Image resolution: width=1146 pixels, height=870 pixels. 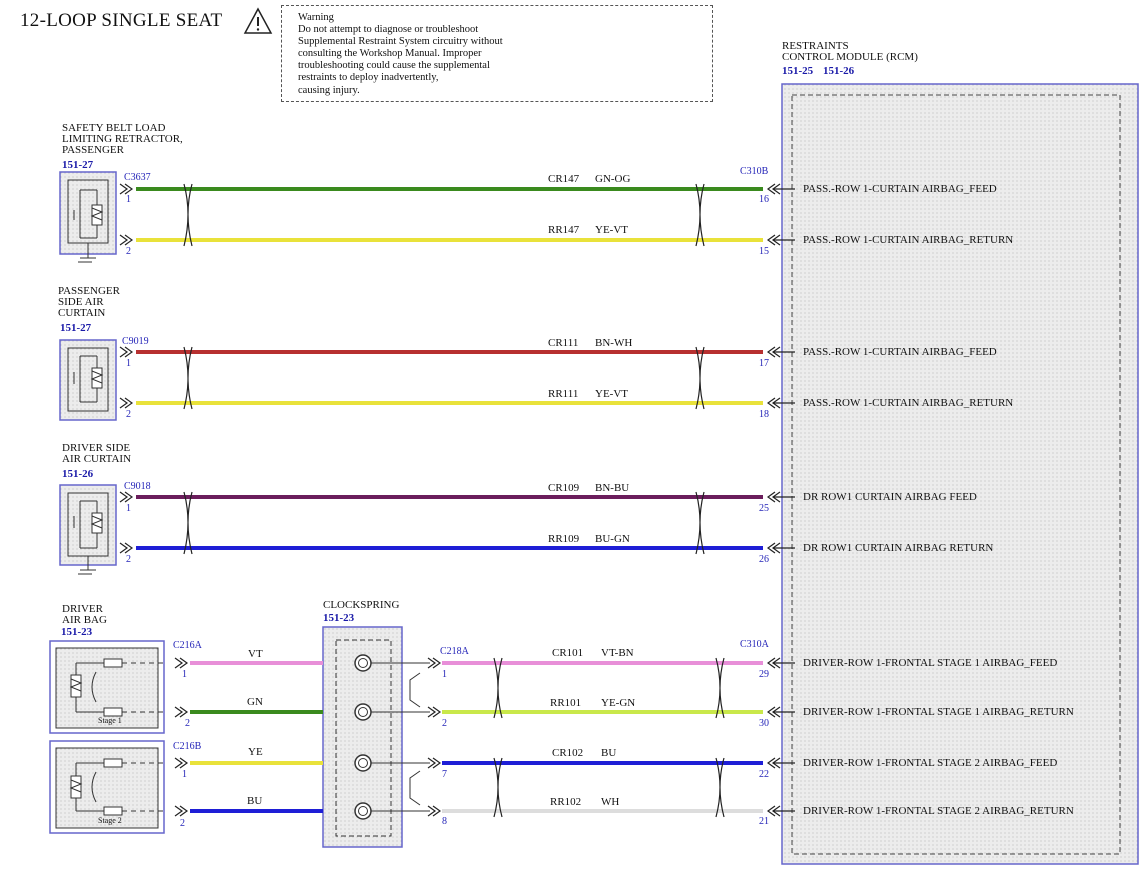 I want to click on passenger-curtain-symbol, so click(x=88, y=380).